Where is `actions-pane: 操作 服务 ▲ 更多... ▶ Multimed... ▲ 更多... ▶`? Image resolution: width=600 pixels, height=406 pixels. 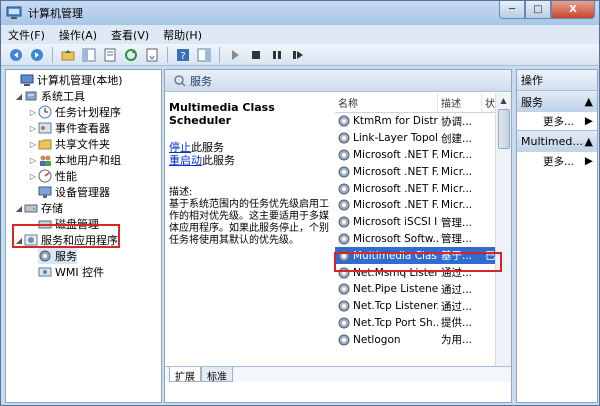
actions-pane: 操作 服务 ▲ 更多... ▶ Multimed... ▲ 更多... ▶ is located at coordinates (557, 236).